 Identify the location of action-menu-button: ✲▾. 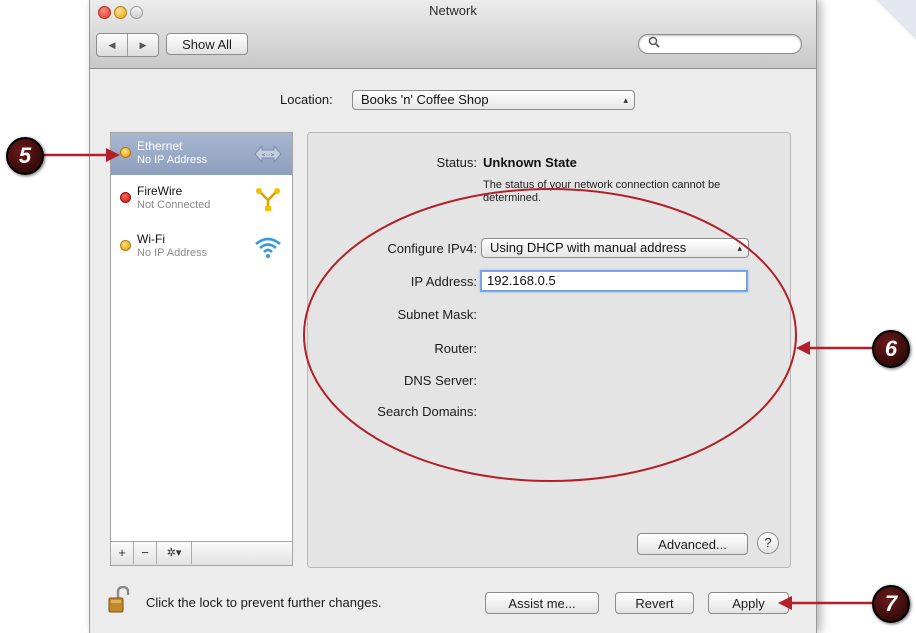
(174, 553).